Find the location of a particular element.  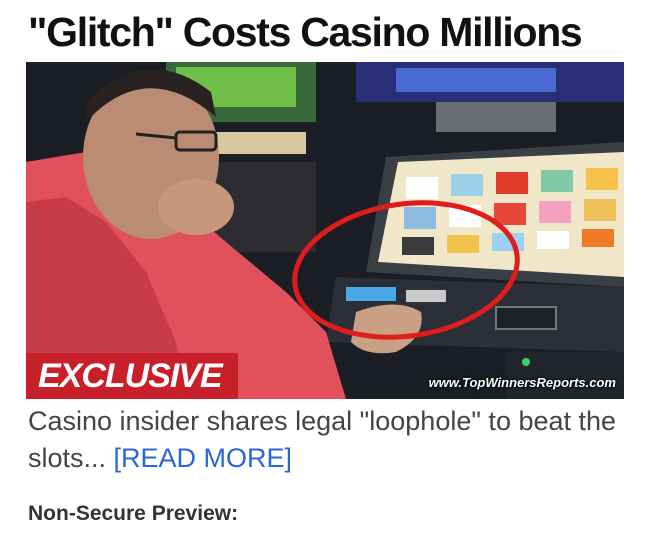

read-more-link: [READ MORE] is located at coordinates (203, 458).